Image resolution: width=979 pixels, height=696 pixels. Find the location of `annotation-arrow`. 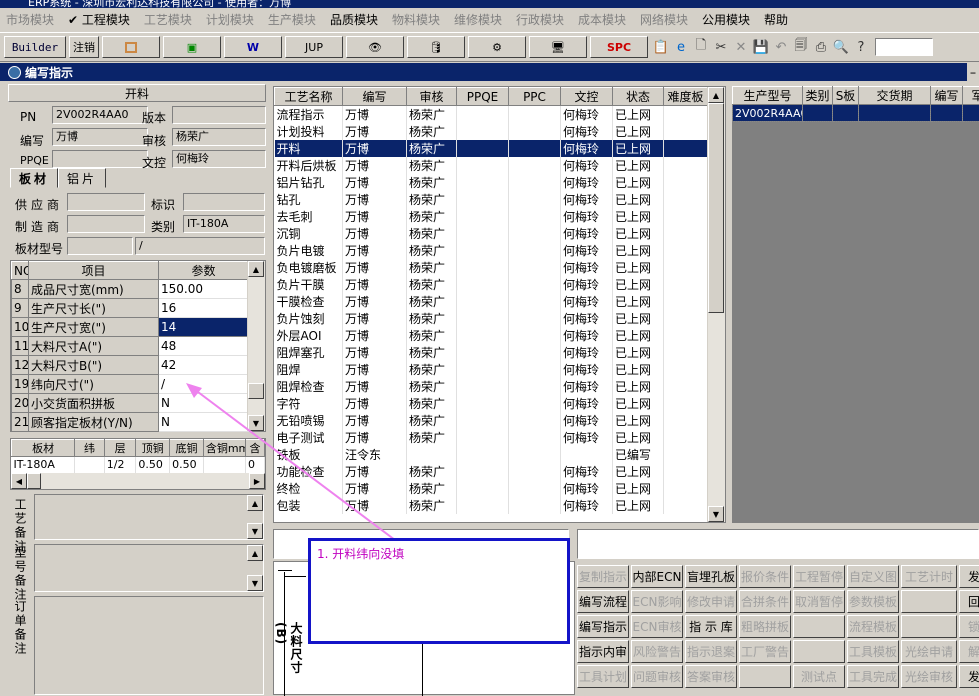

annotation-arrow is located at coordinates (292, 463).